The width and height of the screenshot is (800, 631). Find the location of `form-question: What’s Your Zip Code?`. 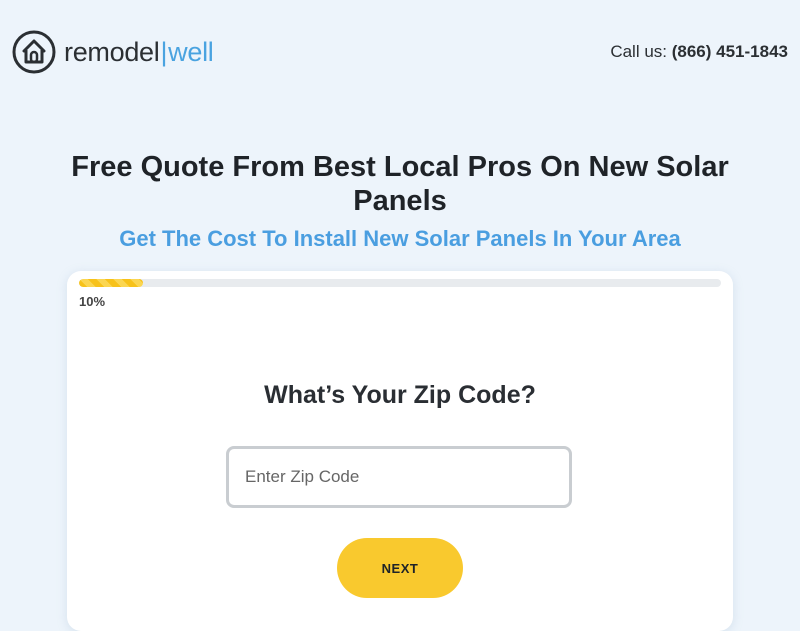

form-question: What’s Your Zip Code? is located at coordinates (400, 395).